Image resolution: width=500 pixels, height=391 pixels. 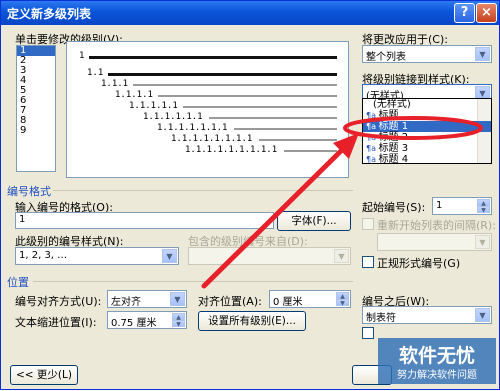 I want to click on start-at-spinner: ▲ ▼, so click(x=483, y=206).